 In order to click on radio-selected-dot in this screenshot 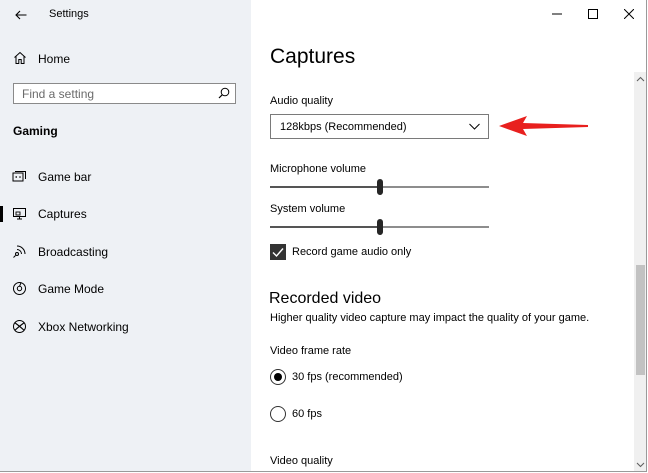, I will do `click(278, 377)`.